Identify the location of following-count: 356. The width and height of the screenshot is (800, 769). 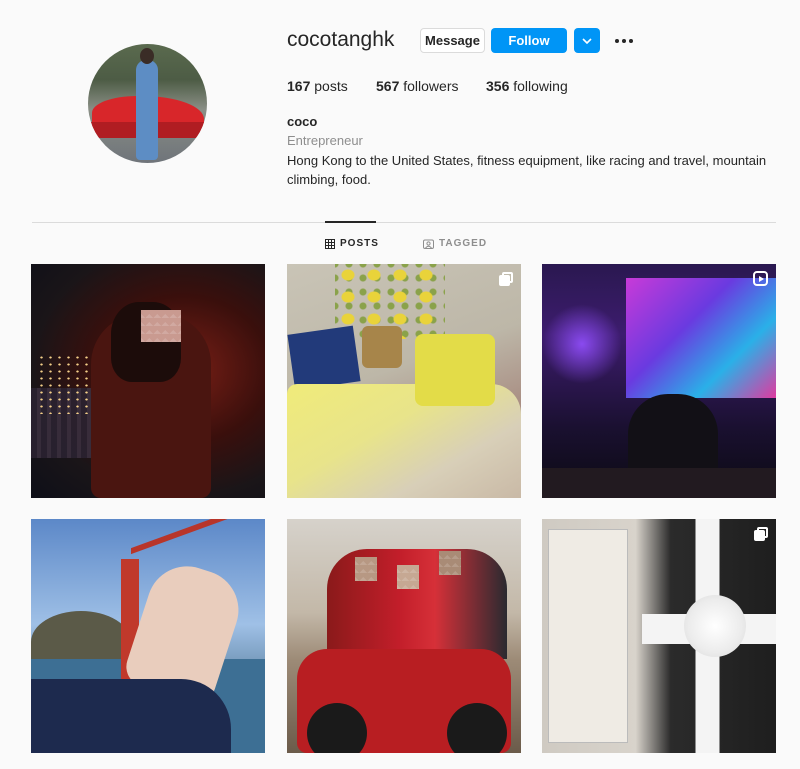
(498, 86).